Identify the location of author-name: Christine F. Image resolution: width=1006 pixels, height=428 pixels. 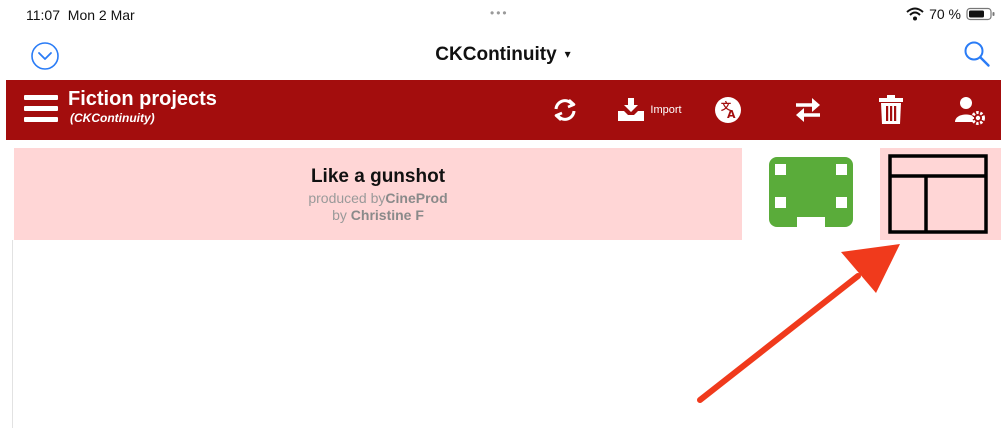
(387, 215).